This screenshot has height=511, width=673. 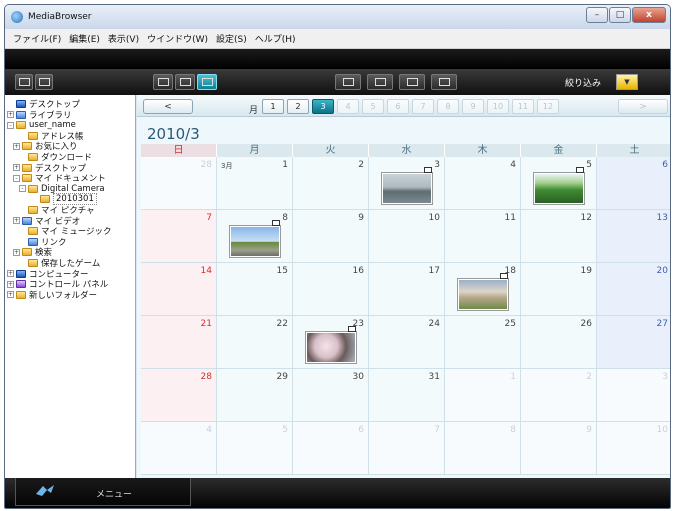 What do you see at coordinates (448, 106) in the screenshot?
I see `month-button: 8` at bounding box center [448, 106].